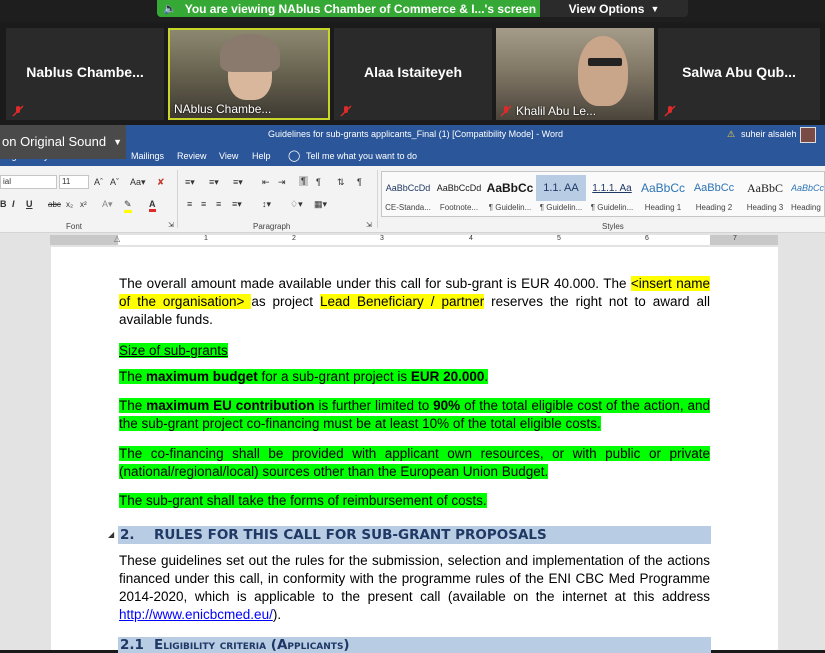  I want to click on show-formatting-icon: ¶, so click(359, 182).